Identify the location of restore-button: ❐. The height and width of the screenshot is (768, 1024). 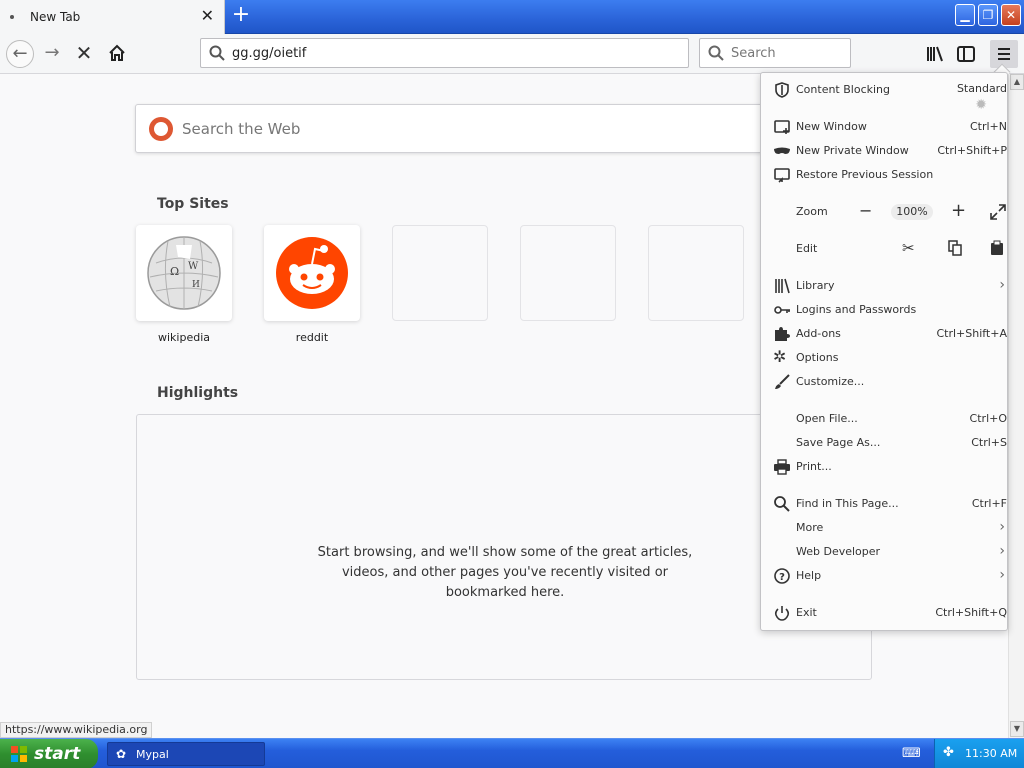
(988, 15).